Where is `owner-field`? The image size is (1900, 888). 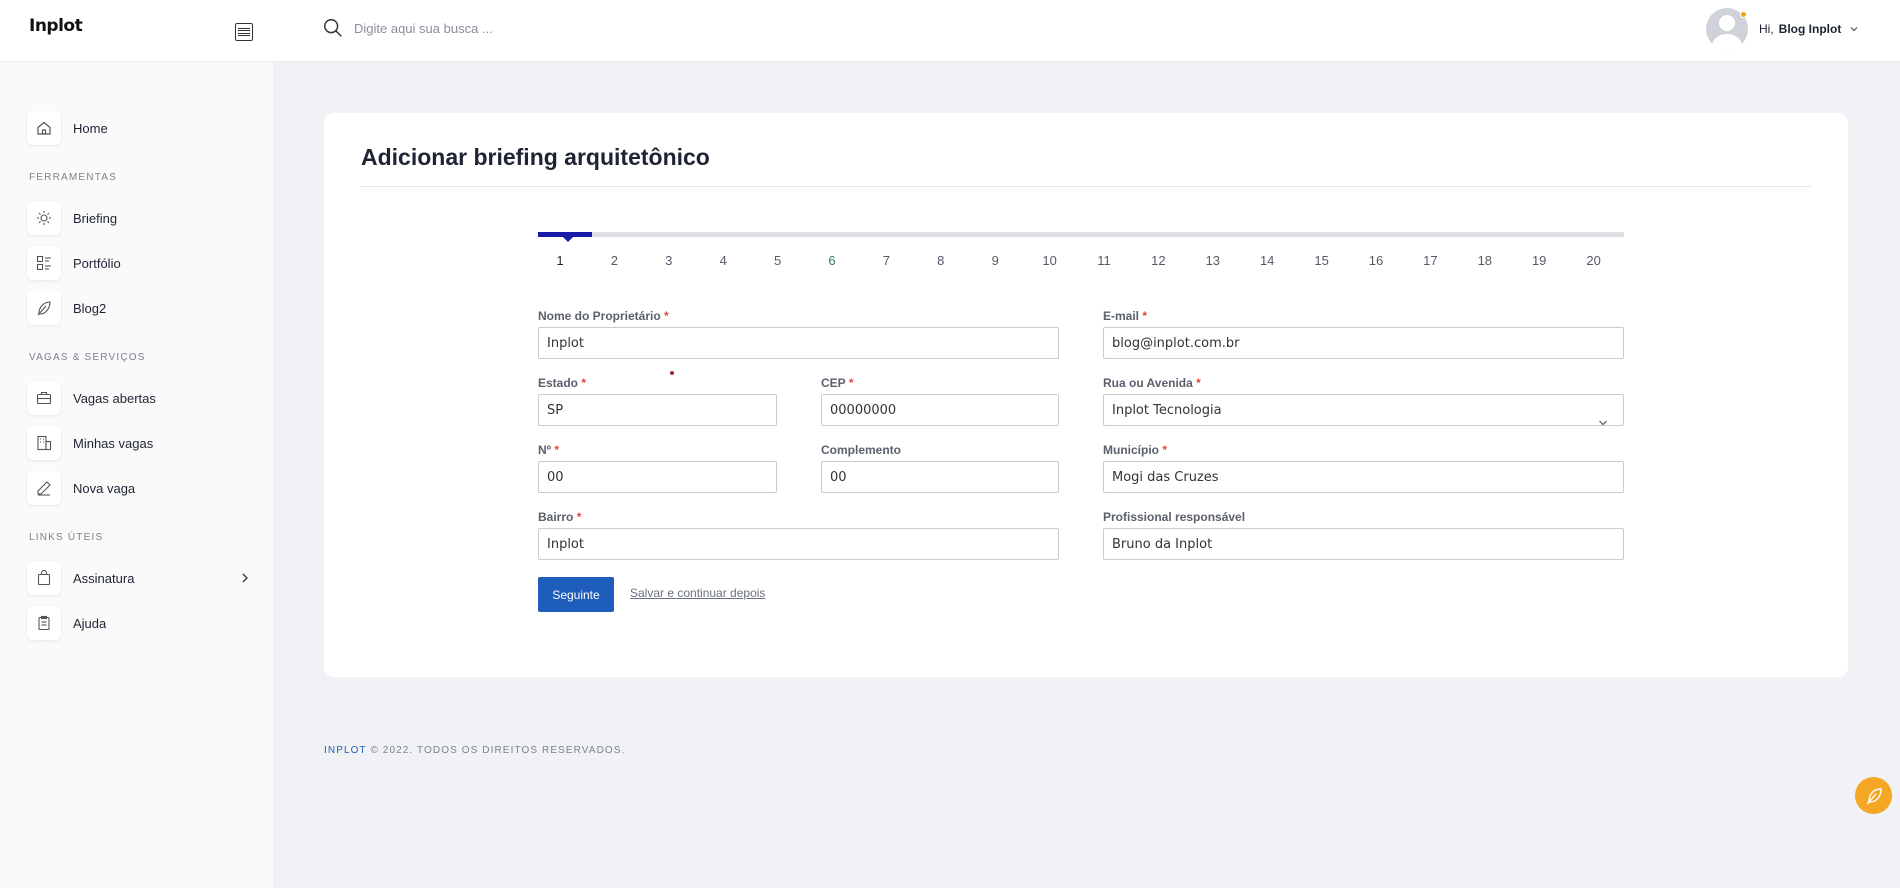
owner-field is located at coordinates (798, 343).